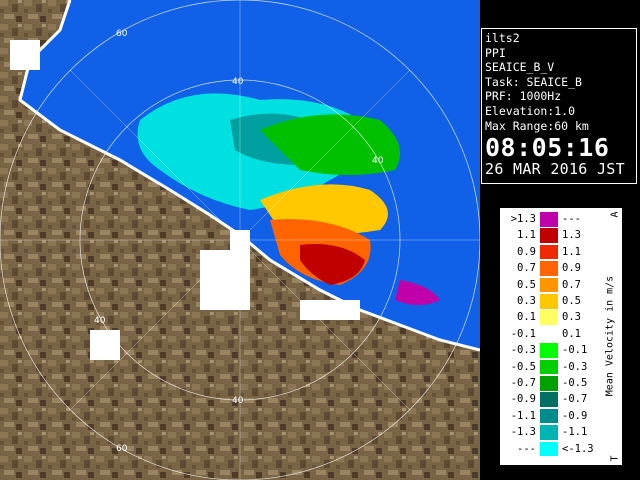  Describe the element at coordinates (526, 235) in the screenshot. I see `legend-lower-bound: 1.1` at that location.